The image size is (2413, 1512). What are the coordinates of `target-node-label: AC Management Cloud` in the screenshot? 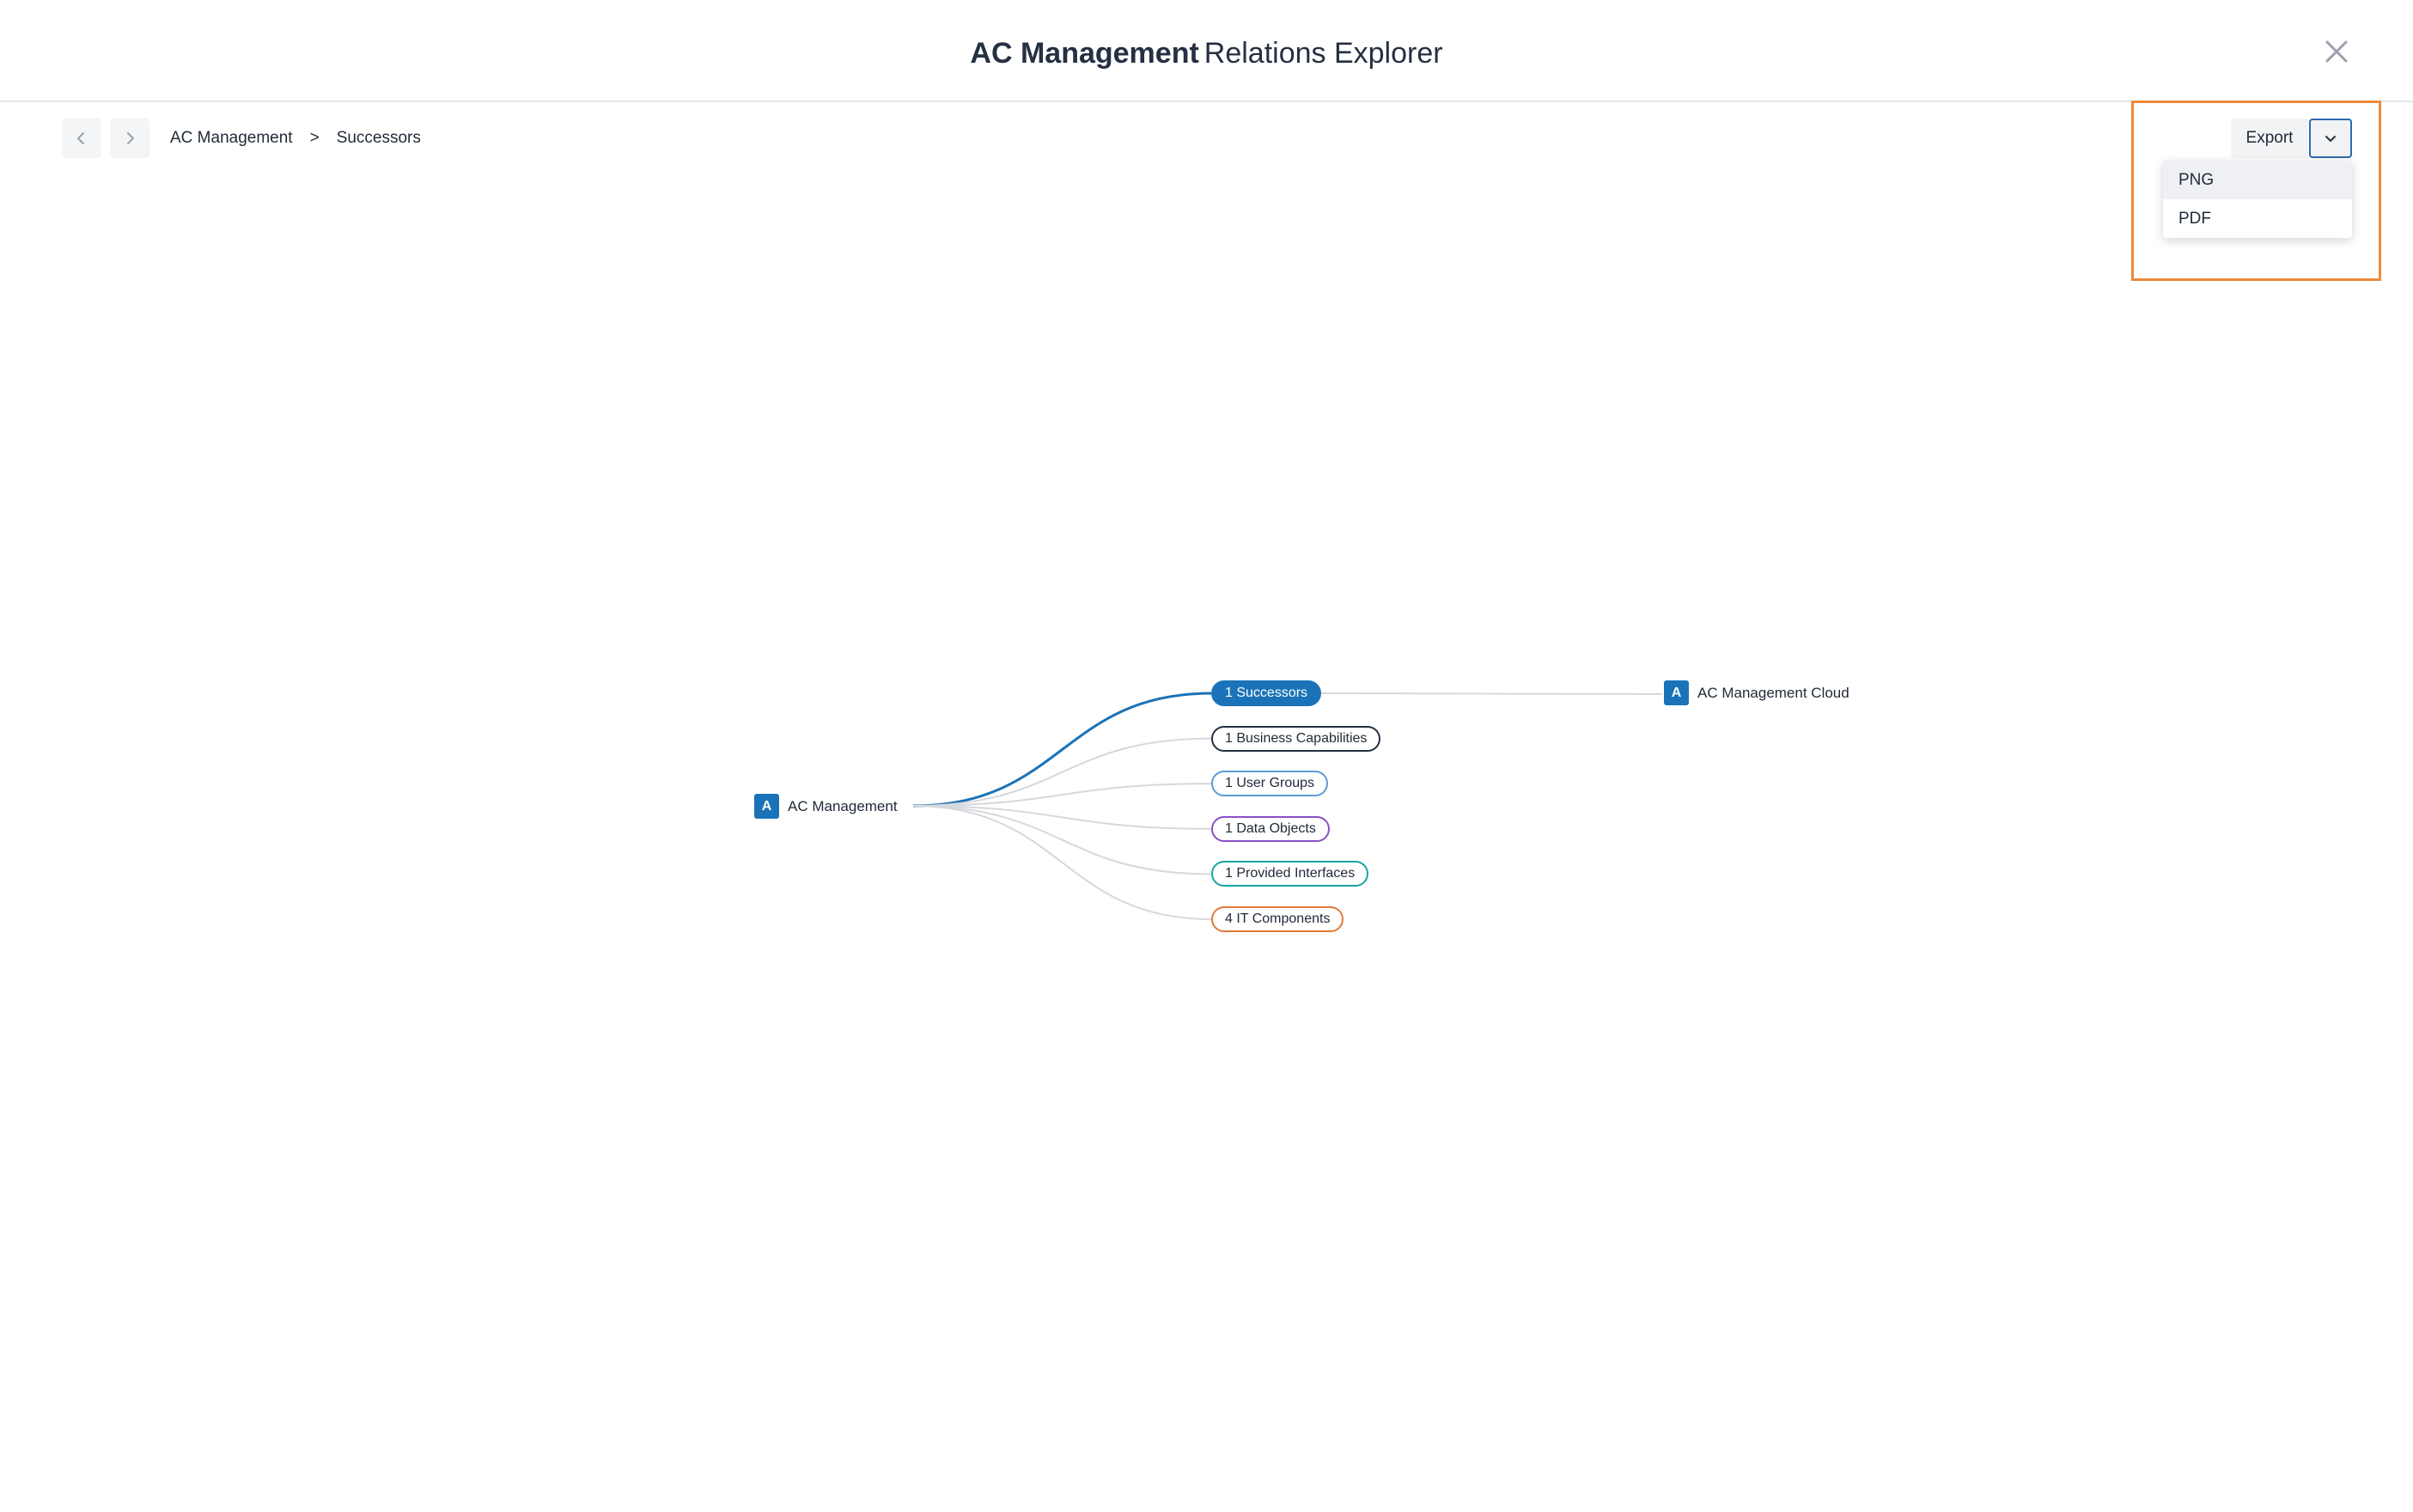 It's located at (1773, 692).